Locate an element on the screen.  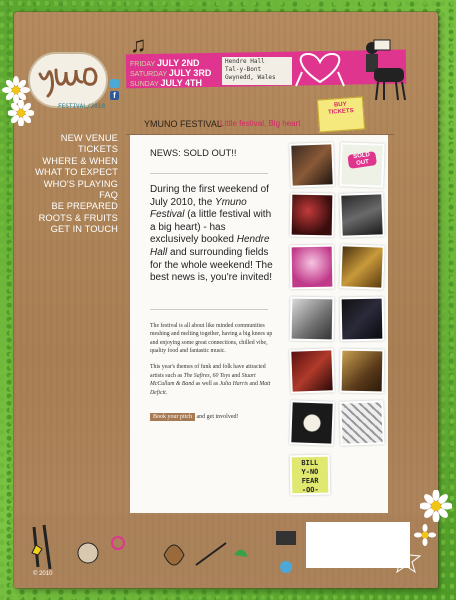
photo-singer-pink is located at coordinates (312, 267).